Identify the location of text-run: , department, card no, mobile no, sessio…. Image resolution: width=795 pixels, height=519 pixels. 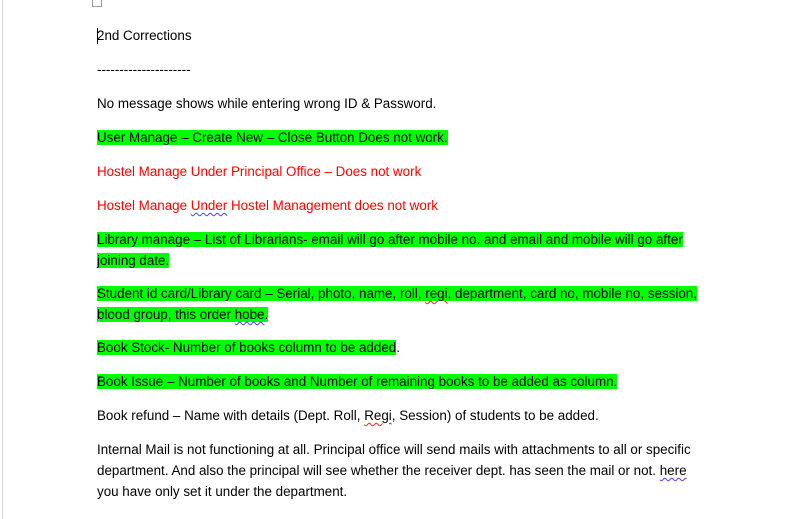
(572, 293).